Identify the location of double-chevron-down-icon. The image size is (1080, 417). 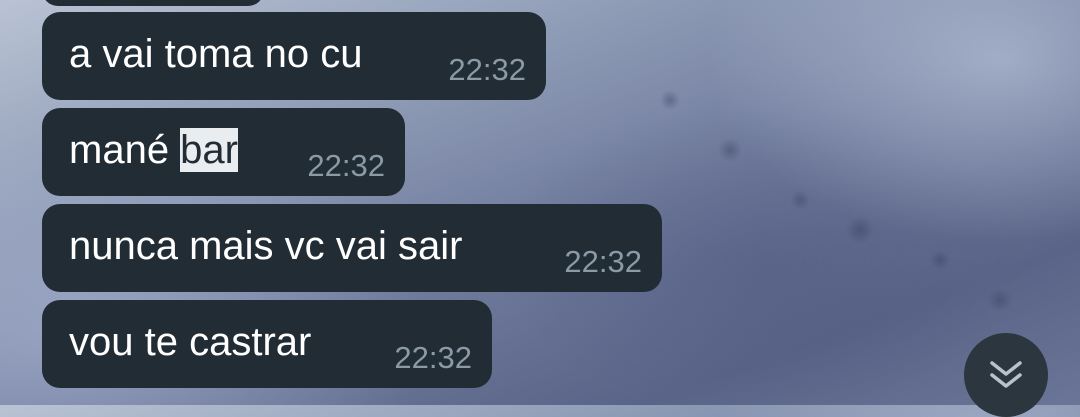
(1006, 374).